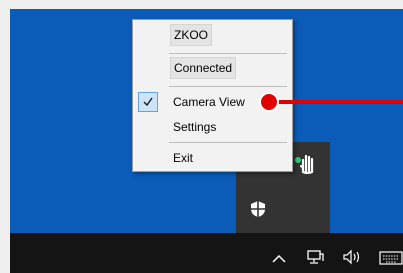  Describe the element at coordinates (148, 102) in the screenshot. I see `check-icon` at that location.